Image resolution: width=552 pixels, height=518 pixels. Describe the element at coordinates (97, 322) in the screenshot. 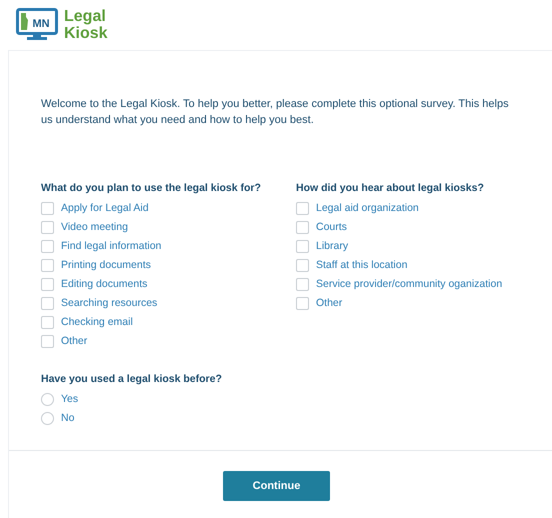

I see `option-label: Checking email` at that location.